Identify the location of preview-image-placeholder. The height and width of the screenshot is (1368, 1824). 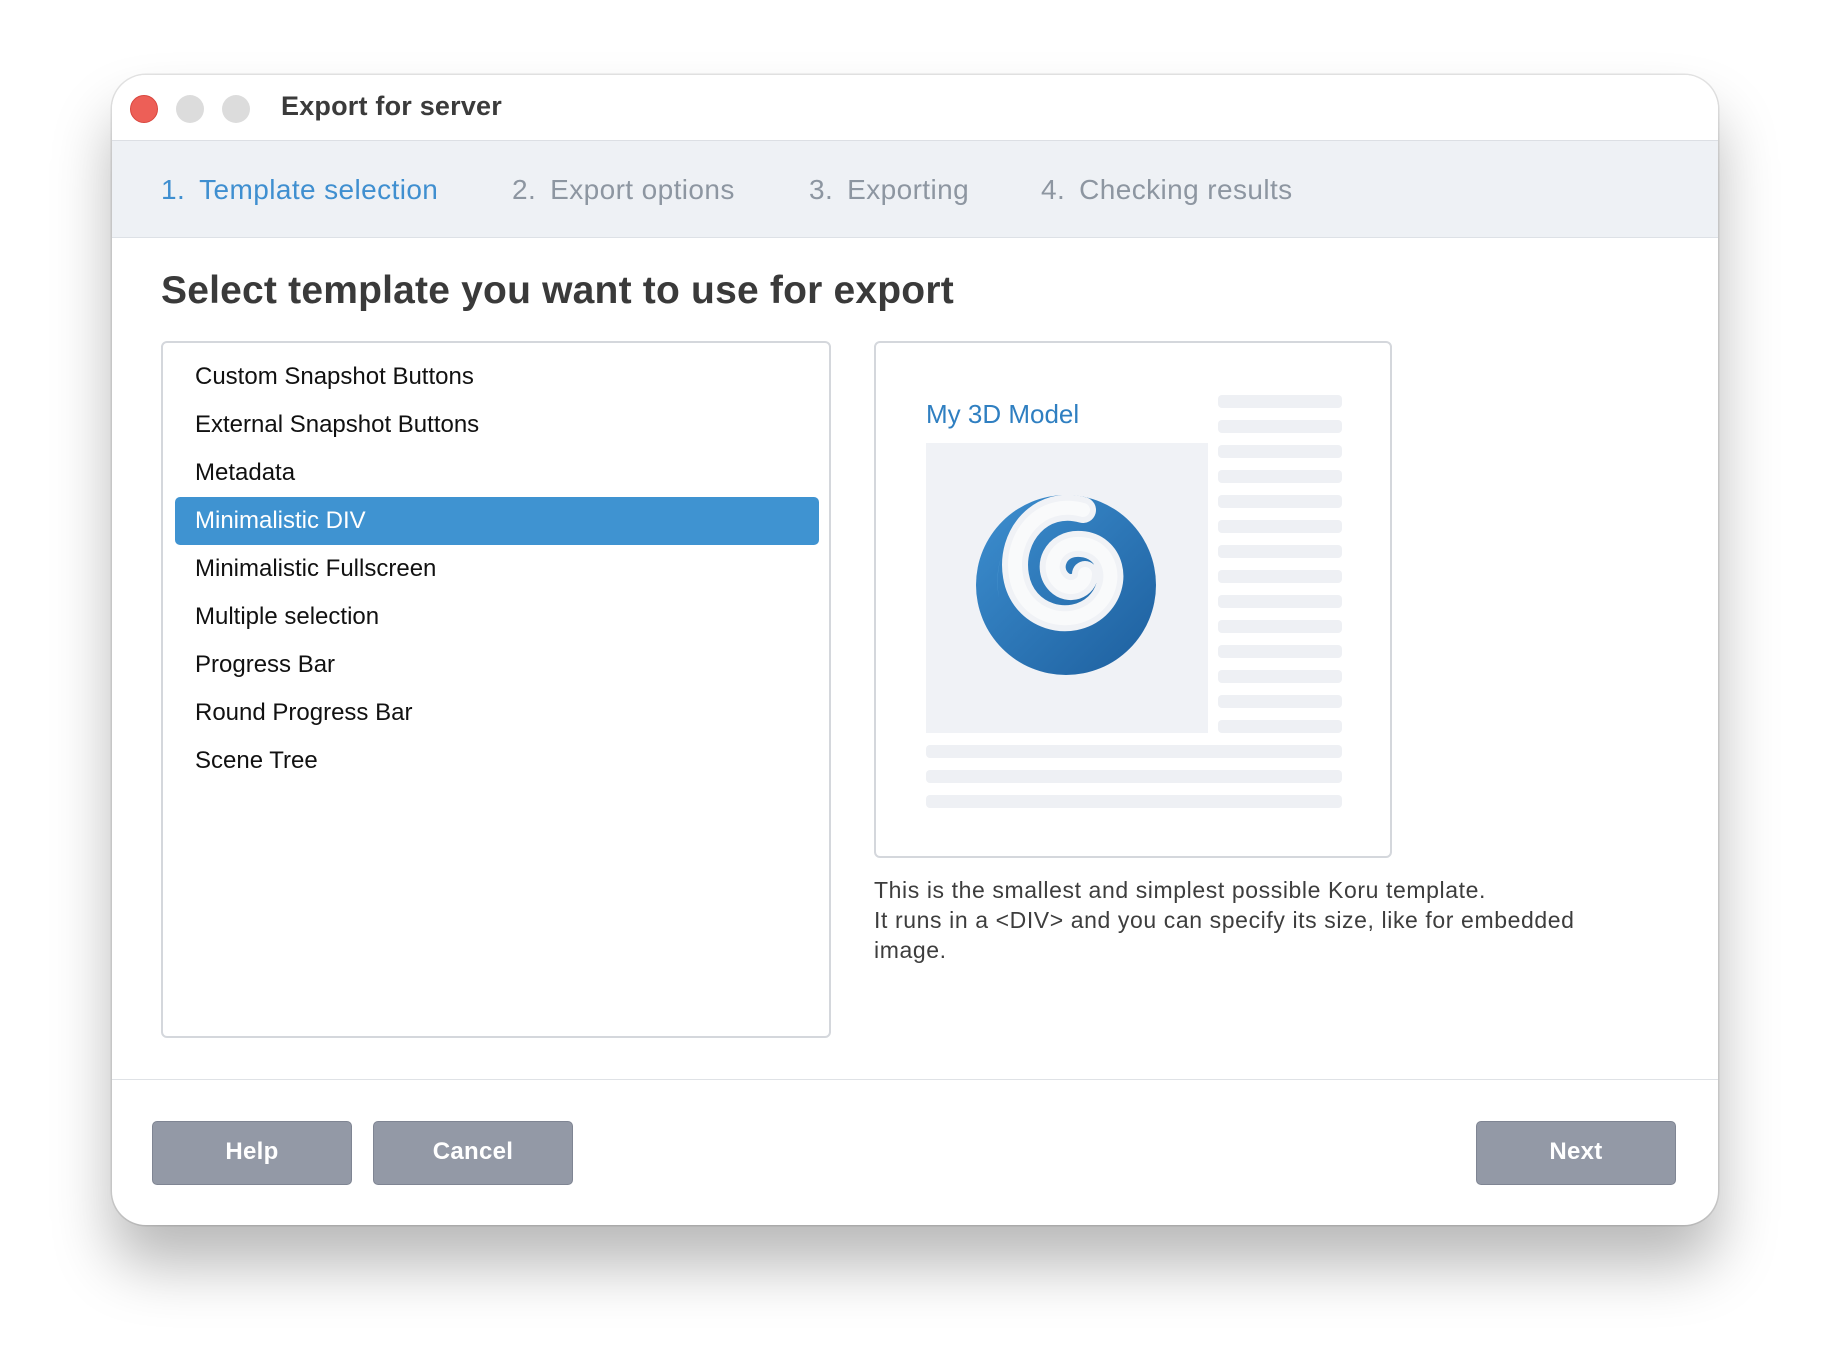
(1067, 588).